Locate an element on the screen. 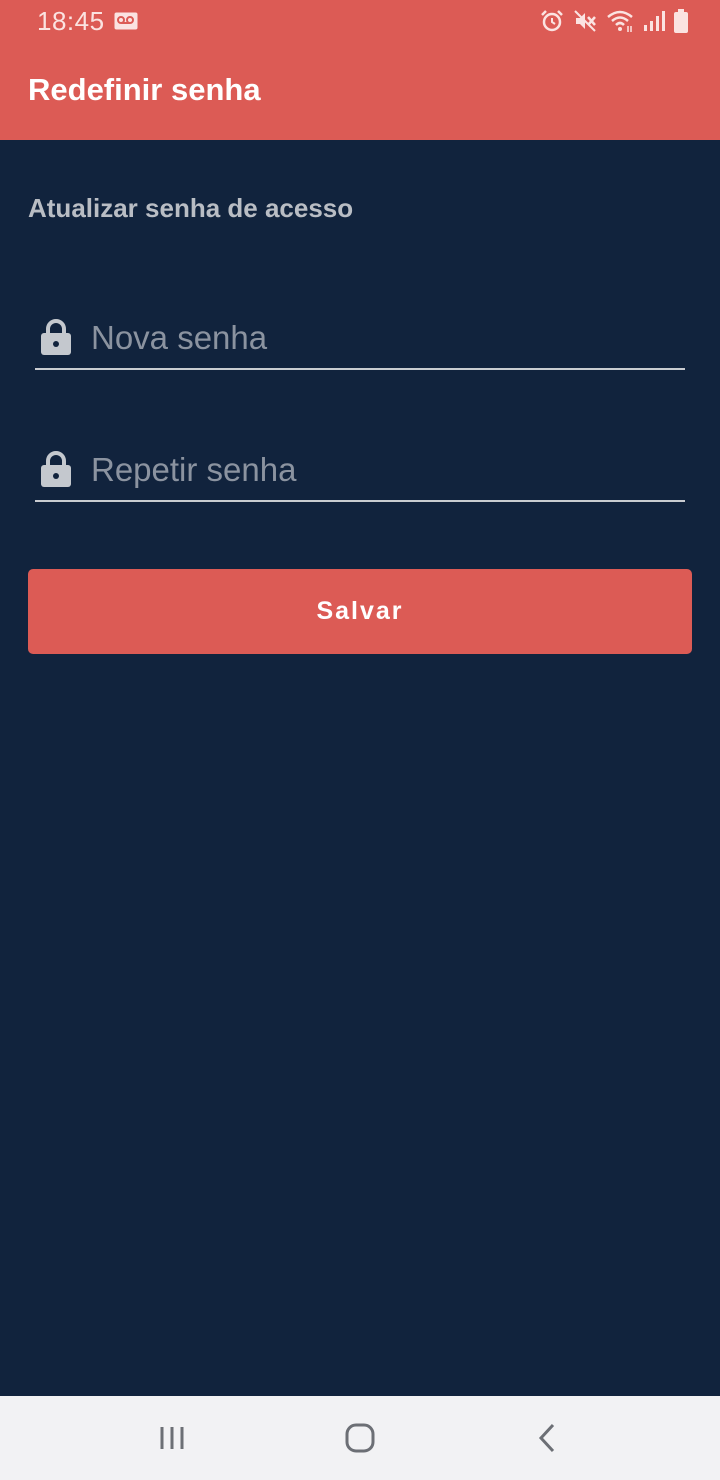  page-title: Redefinir senha is located at coordinates (144, 89).